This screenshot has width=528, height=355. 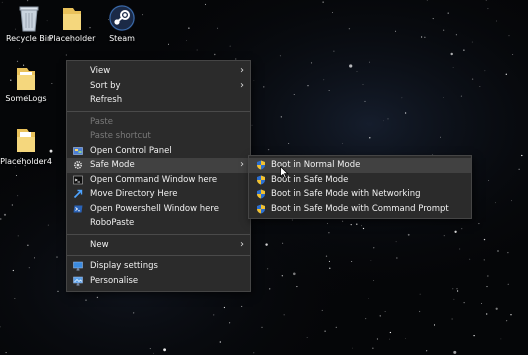 What do you see at coordinates (158, 194) in the screenshot?
I see `menu-item-move-directory: Move Directory Here` at bounding box center [158, 194].